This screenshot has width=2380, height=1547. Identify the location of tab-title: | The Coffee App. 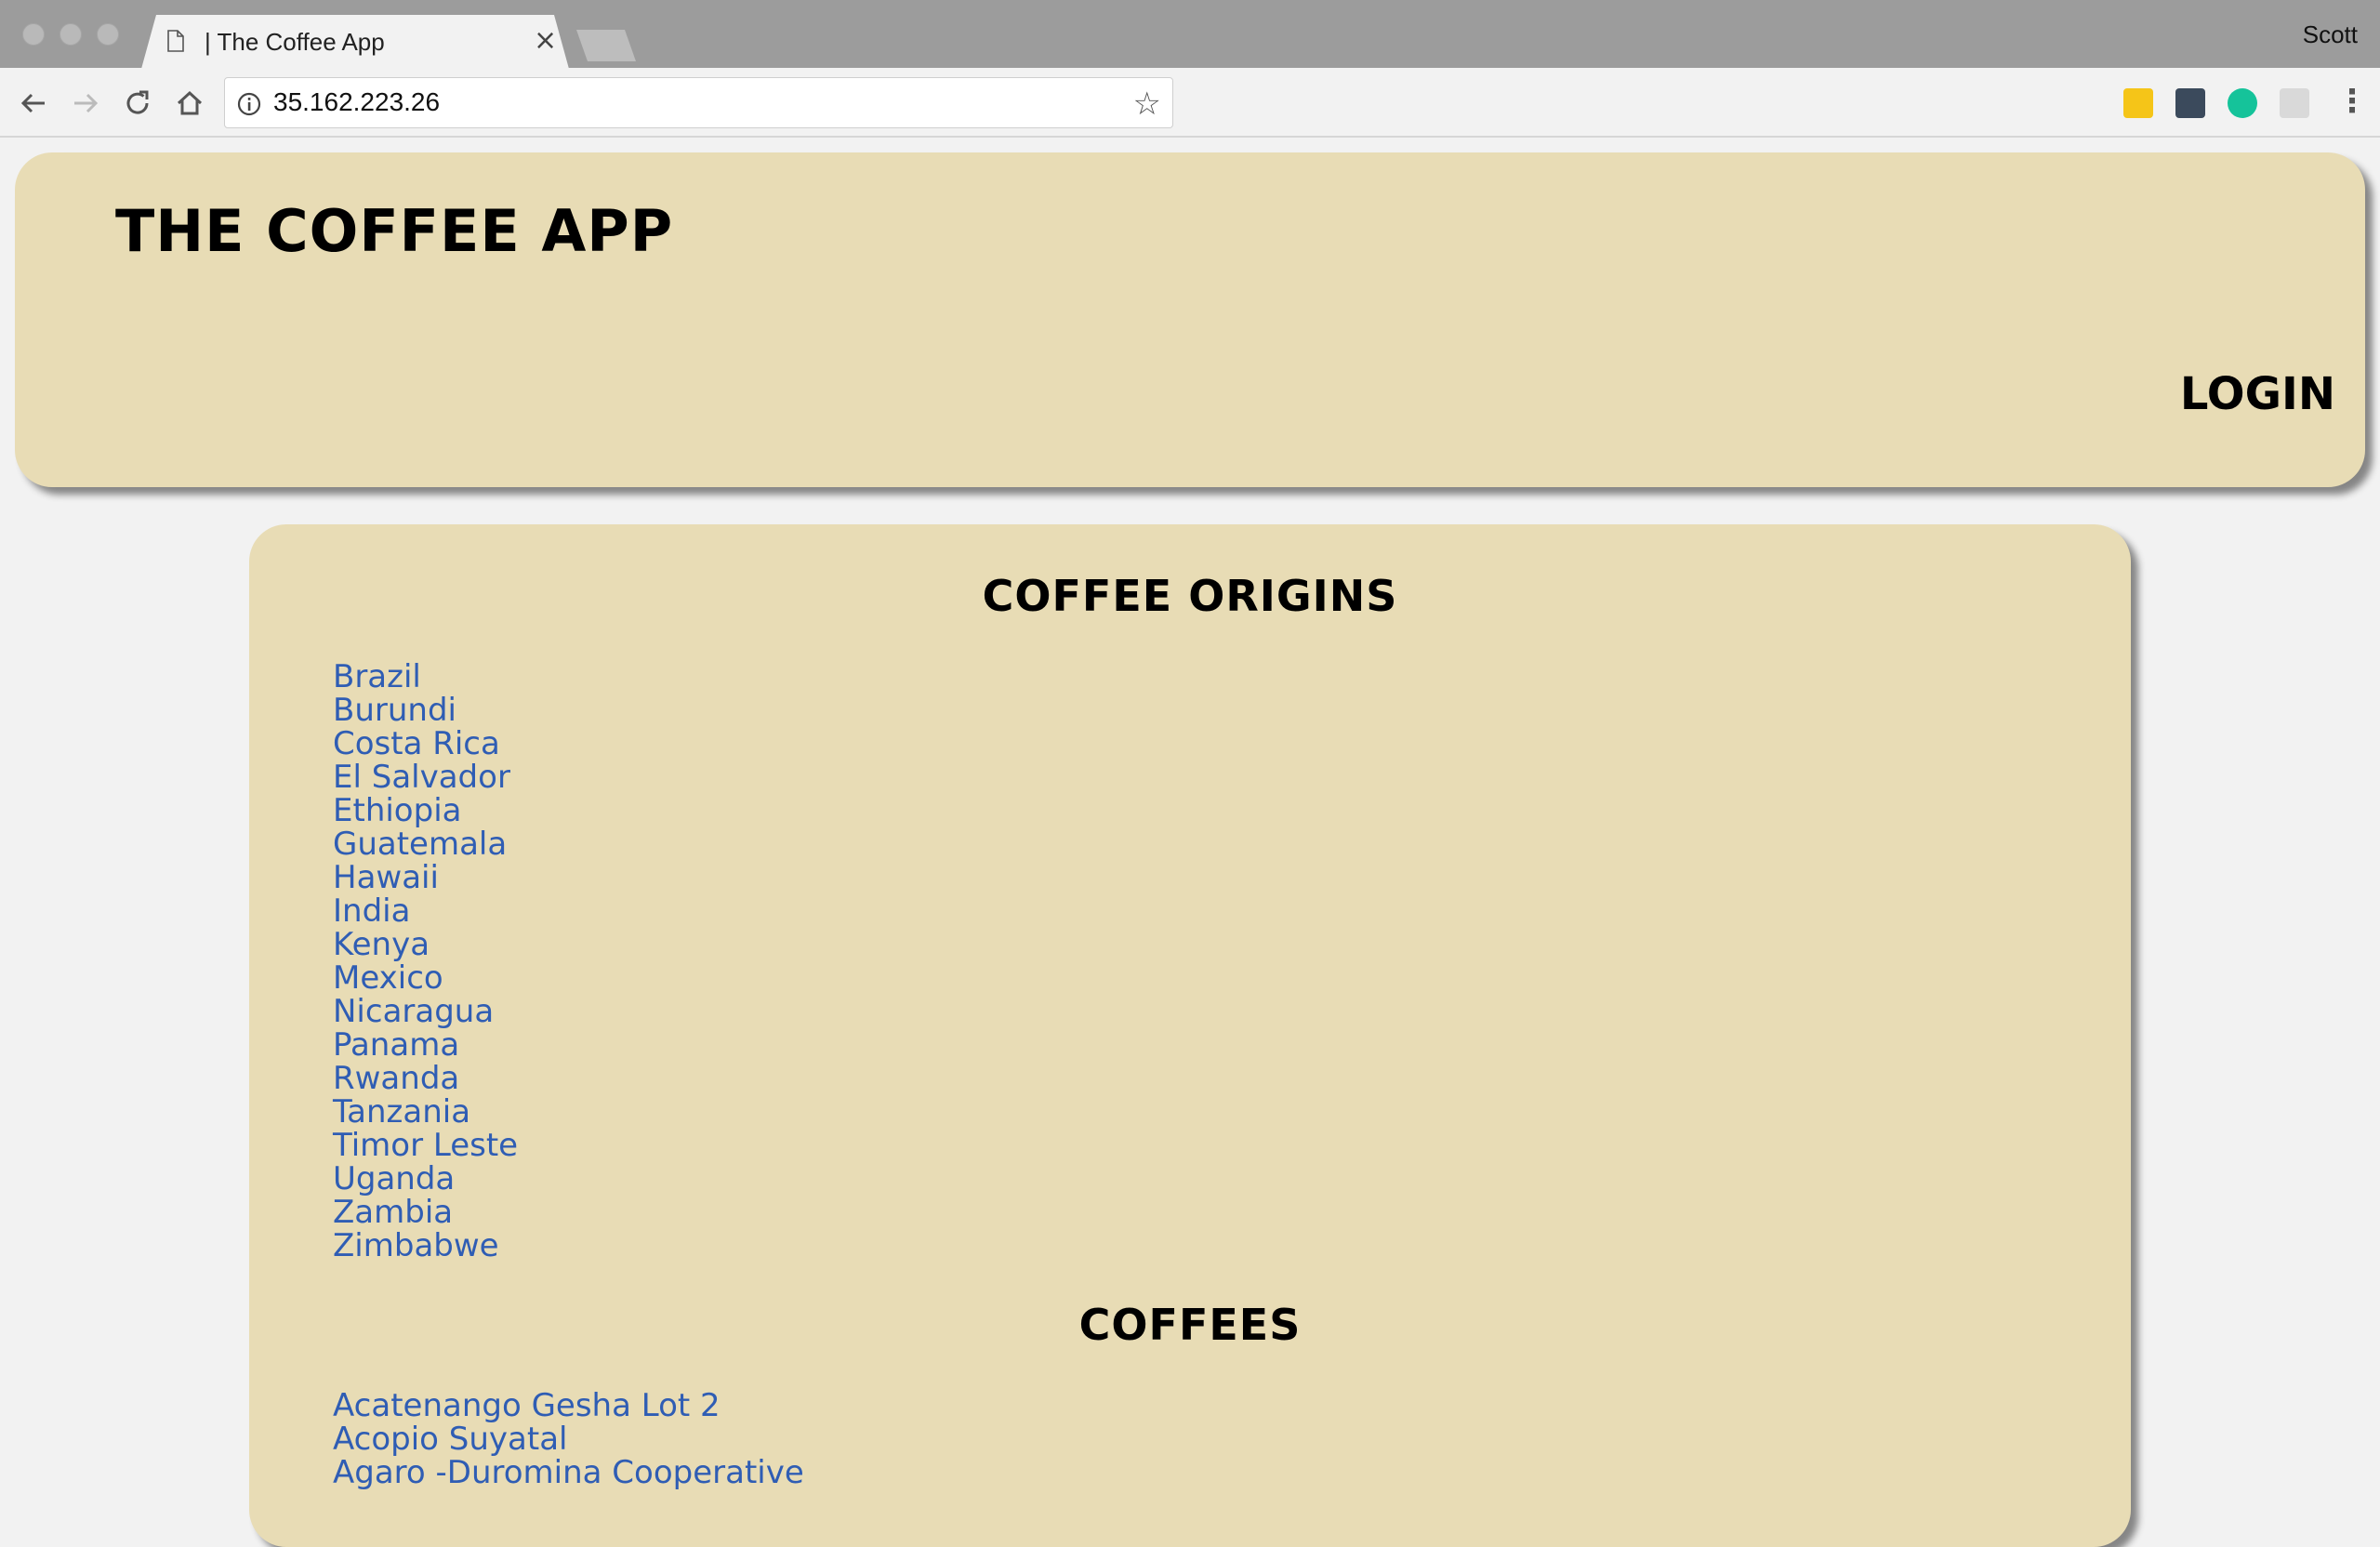
(295, 42).